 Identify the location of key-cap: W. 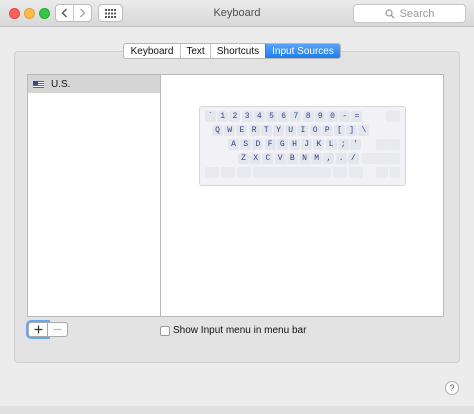
(230, 130).